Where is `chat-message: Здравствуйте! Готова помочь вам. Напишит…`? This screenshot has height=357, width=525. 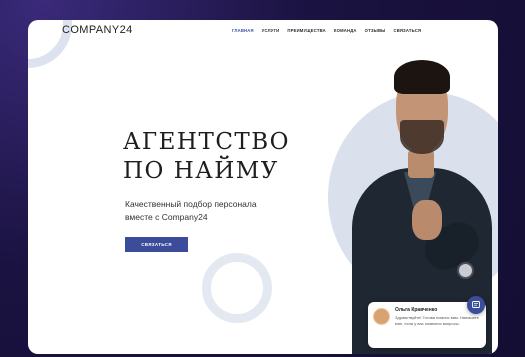
chat-message: Здравствуйте! Готова помочь вам. Напишит… is located at coordinates (437, 320).